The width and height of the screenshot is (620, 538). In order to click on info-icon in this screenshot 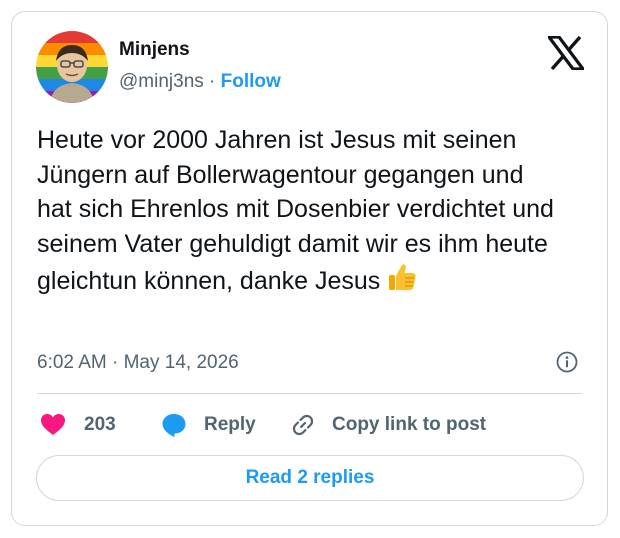, I will do `click(567, 362)`.